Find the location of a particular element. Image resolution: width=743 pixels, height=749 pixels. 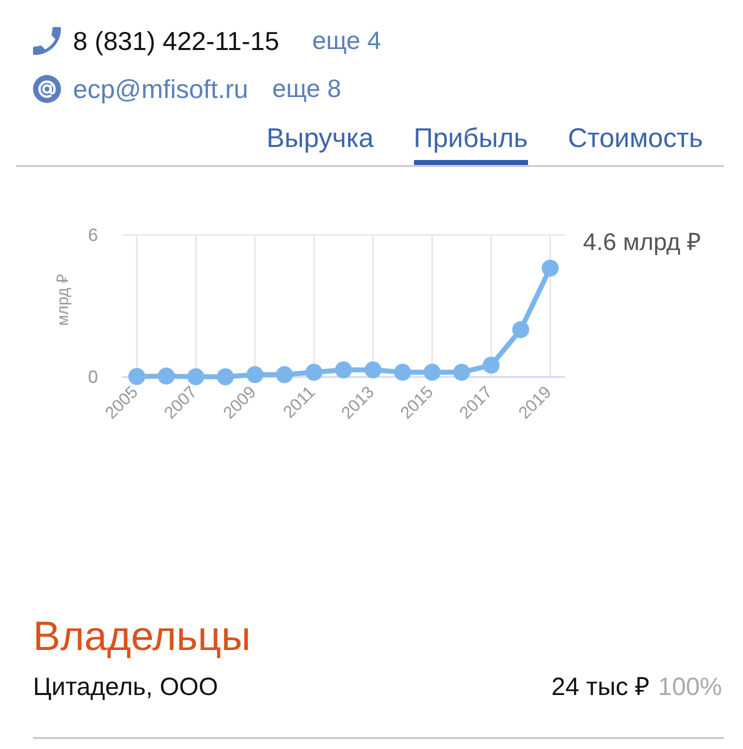

section-heading: Владельцы is located at coordinates (142, 636).